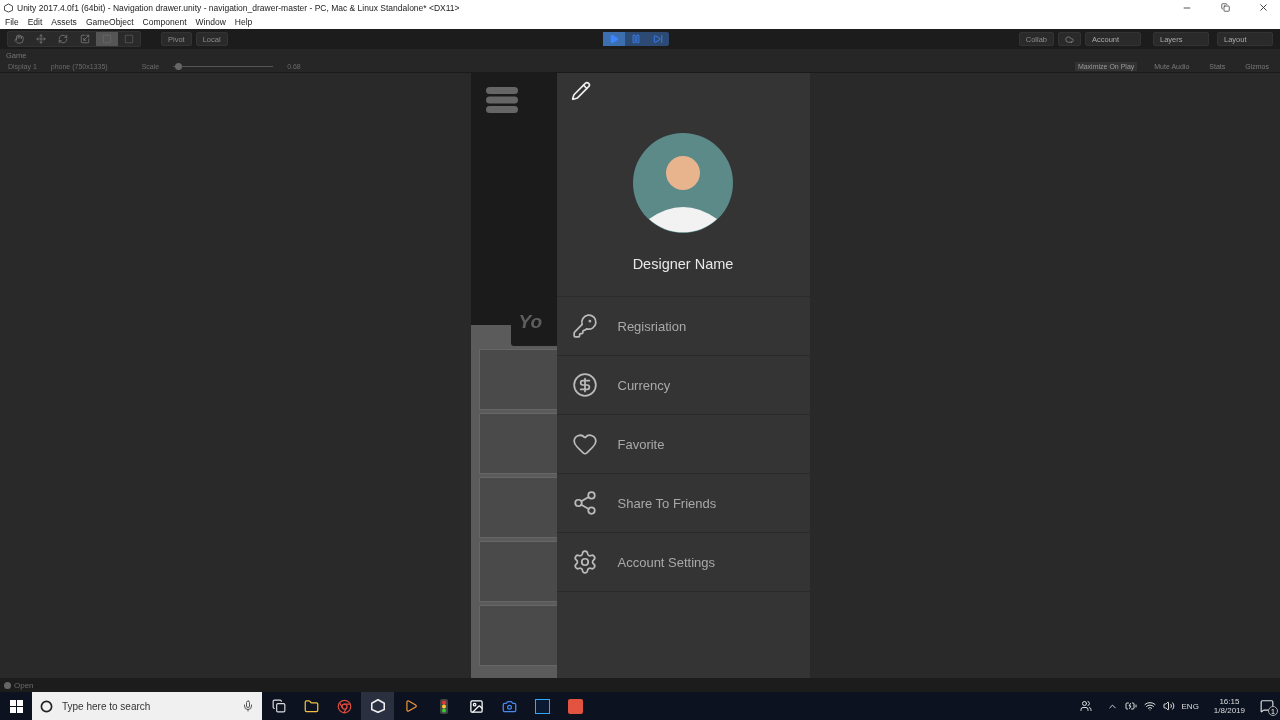  What do you see at coordinates (164, 22) in the screenshot?
I see `menu-item: Component` at bounding box center [164, 22].